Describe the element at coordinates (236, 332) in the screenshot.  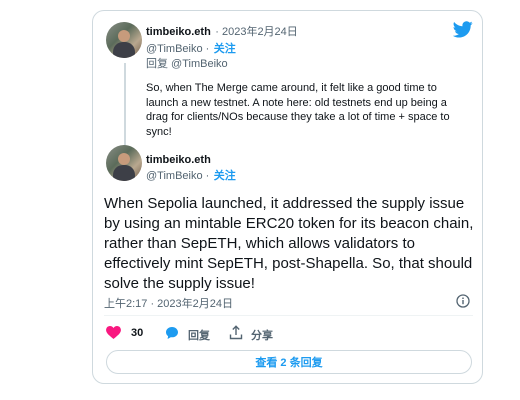
I see `share-icon` at that location.